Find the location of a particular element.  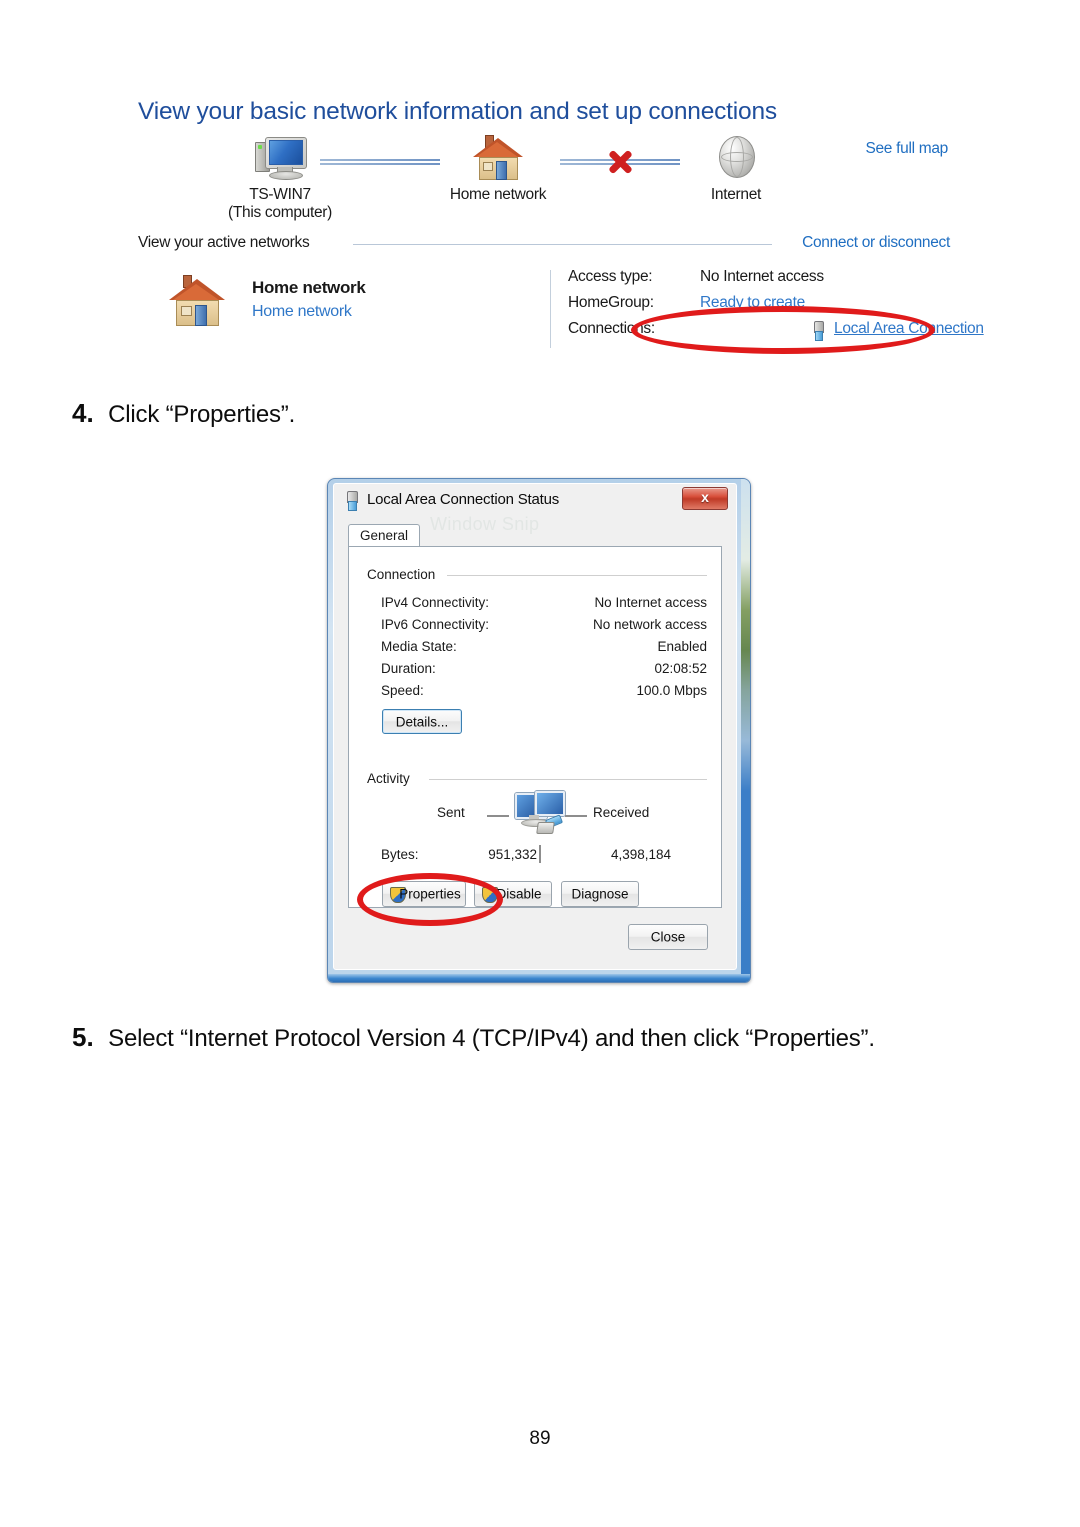

annotation-ellipse-local-area-connection is located at coordinates (783, 330).